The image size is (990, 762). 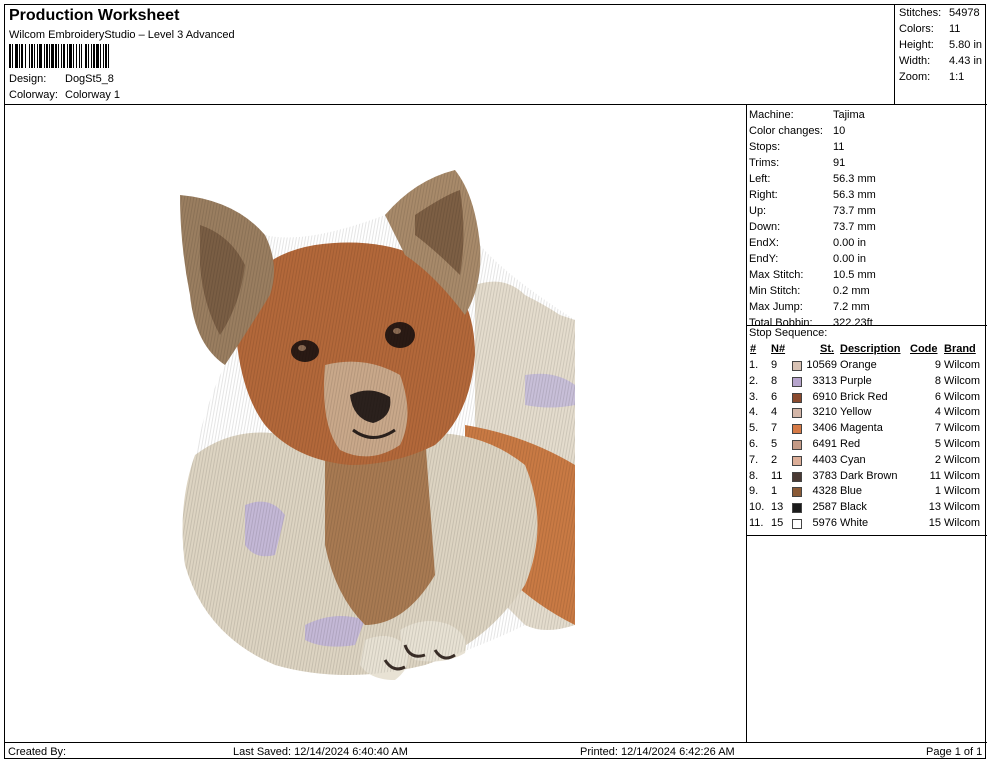 I want to click on table-row: 3. 6 6910 Brick Red 6 Wilcom, so click(x=867, y=398).